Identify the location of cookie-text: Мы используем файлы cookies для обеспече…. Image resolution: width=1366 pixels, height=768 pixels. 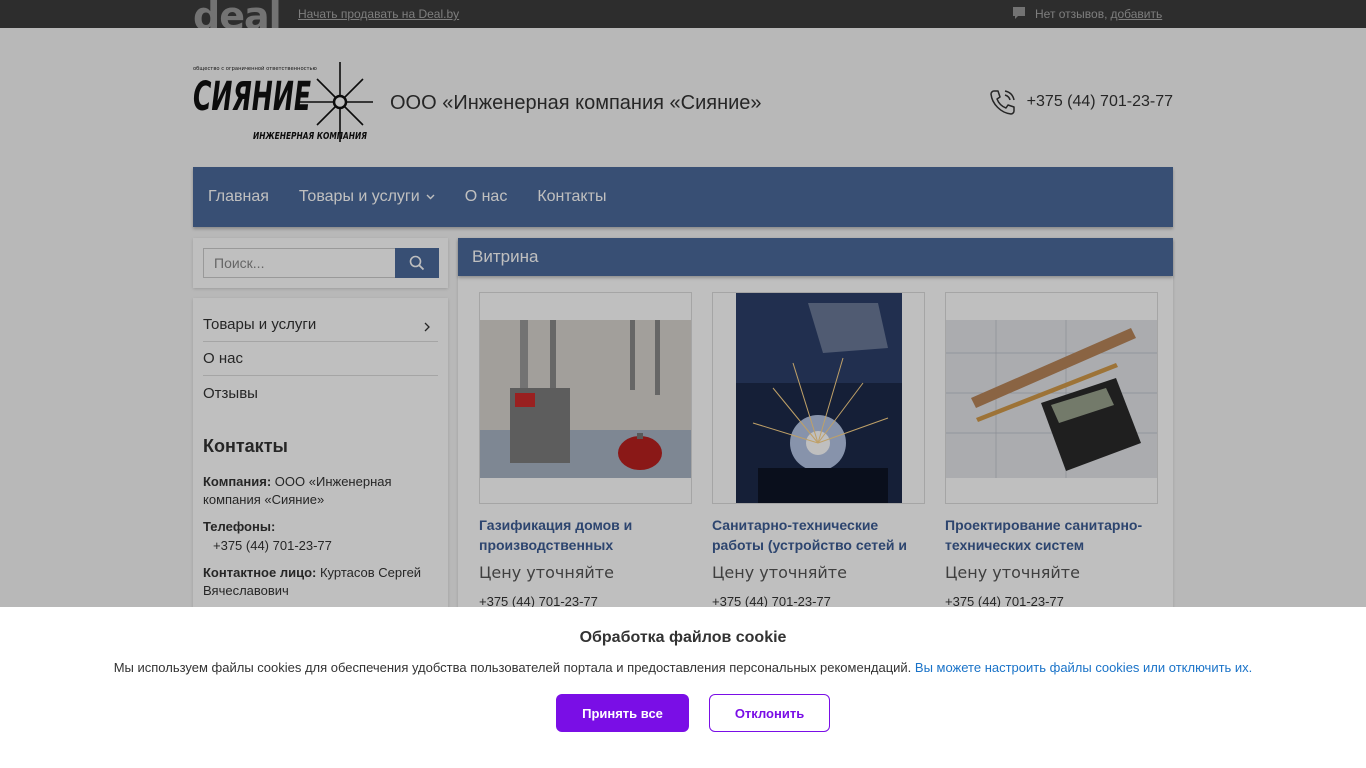
(683, 667).